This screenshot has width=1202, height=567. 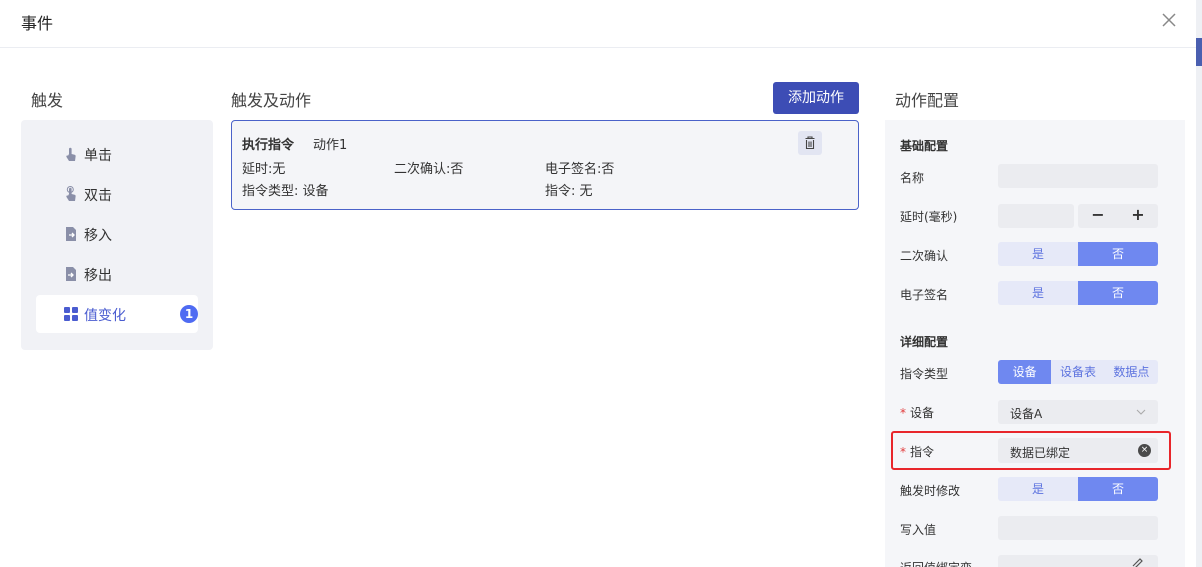 I want to click on trigger-label: 移出, so click(x=98, y=276).